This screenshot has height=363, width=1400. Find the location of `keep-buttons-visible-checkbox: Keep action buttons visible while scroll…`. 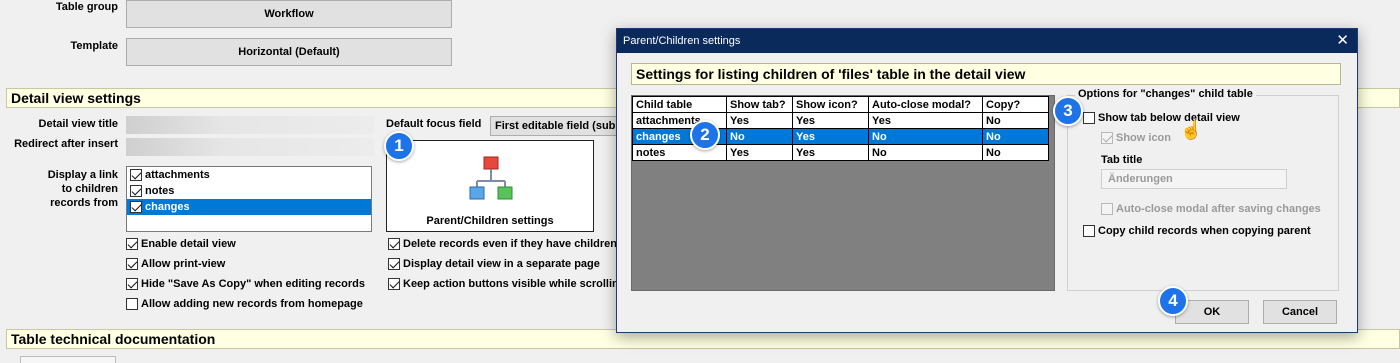

keep-buttons-visible-checkbox: Keep action buttons visible while scroll… is located at coordinates (503, 284).